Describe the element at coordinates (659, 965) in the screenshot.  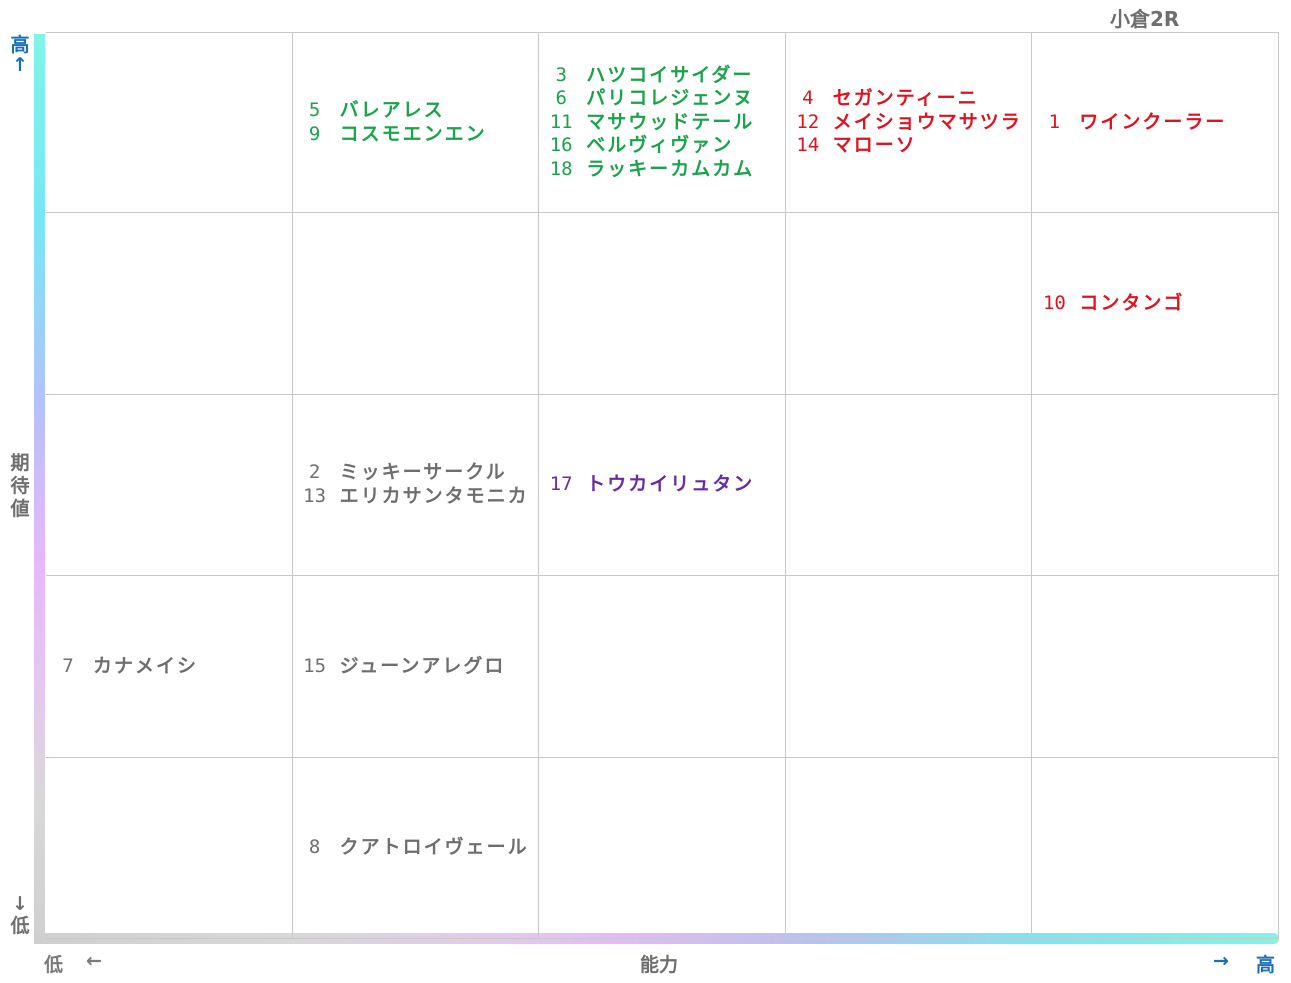
I see `x-axis-label: 能力` at that location.